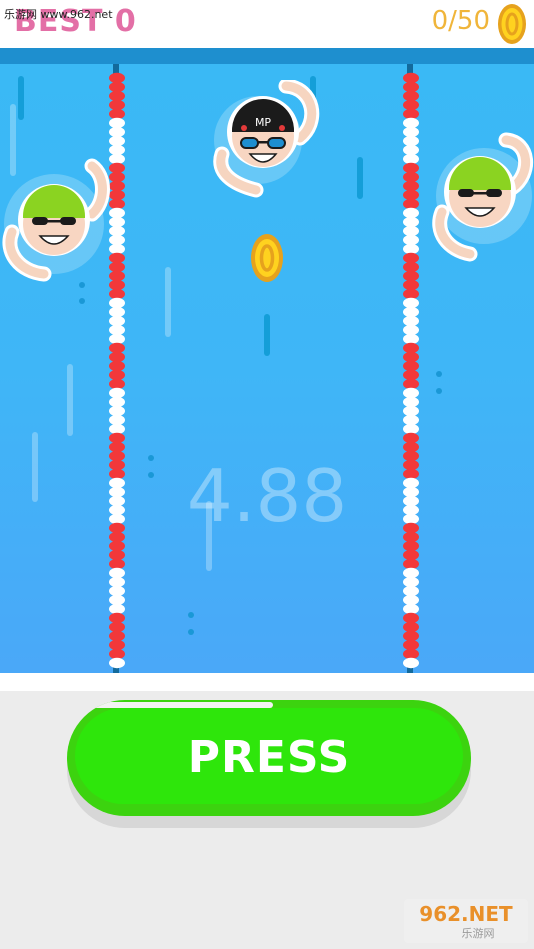 This screenshot has width=534, height=949. Describe the element at coordinates (512, 24) in the screenshot. I see `coin-icon` at that location.